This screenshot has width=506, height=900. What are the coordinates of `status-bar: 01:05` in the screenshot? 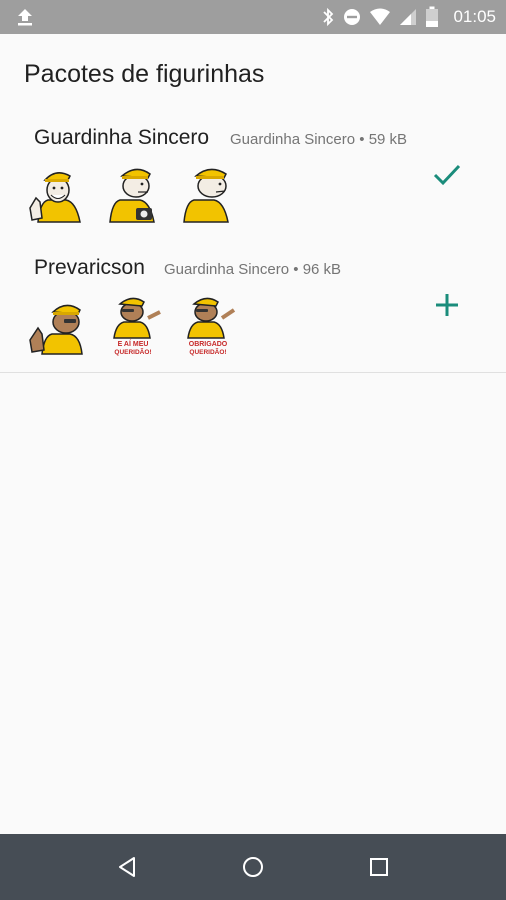 It's located at (253, 17).